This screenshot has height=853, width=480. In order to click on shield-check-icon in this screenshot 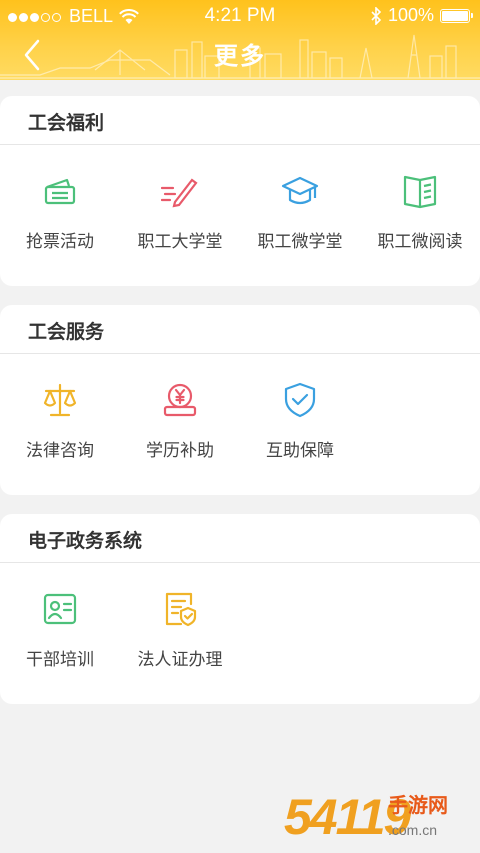, I will do `click(300, 400)`.